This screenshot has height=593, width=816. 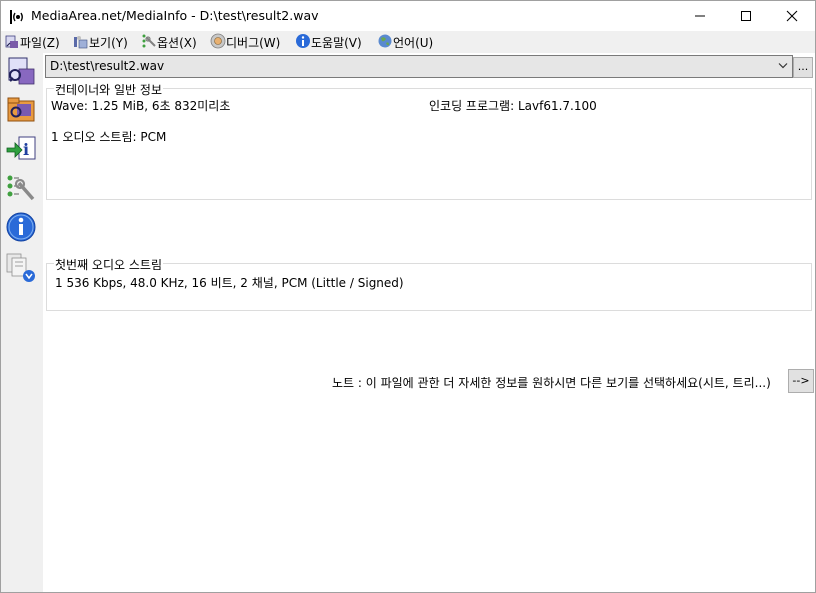 I want to click on toolbar-open-folder, so click(x=21, y=109).